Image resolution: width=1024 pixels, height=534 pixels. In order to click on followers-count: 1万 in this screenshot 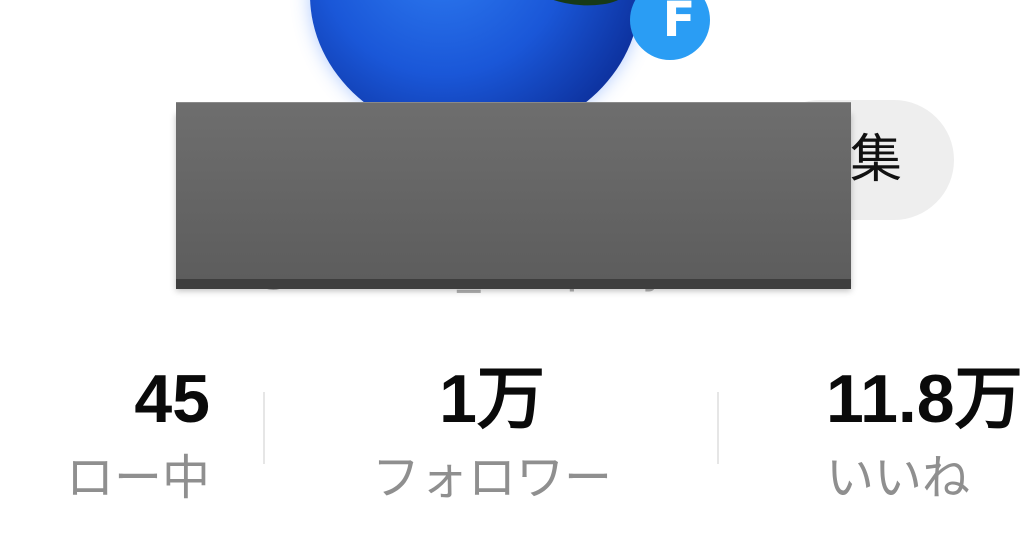, I will do `click(492, 399)`.